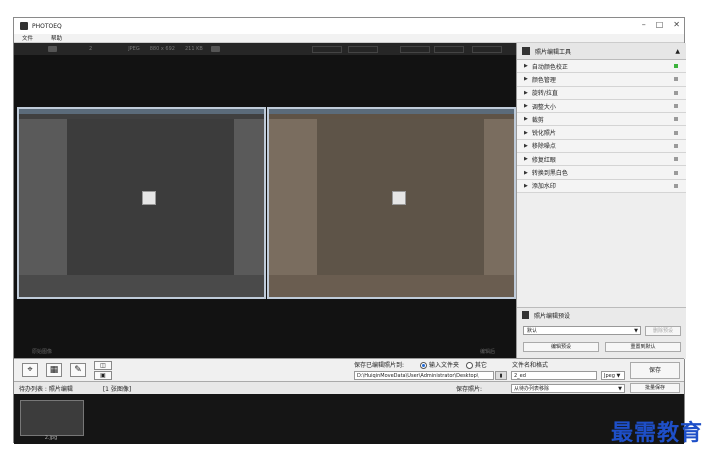  Describe the element at coordinates (655, 370) in the screenshot. I see `save-button: 保存` at that location.